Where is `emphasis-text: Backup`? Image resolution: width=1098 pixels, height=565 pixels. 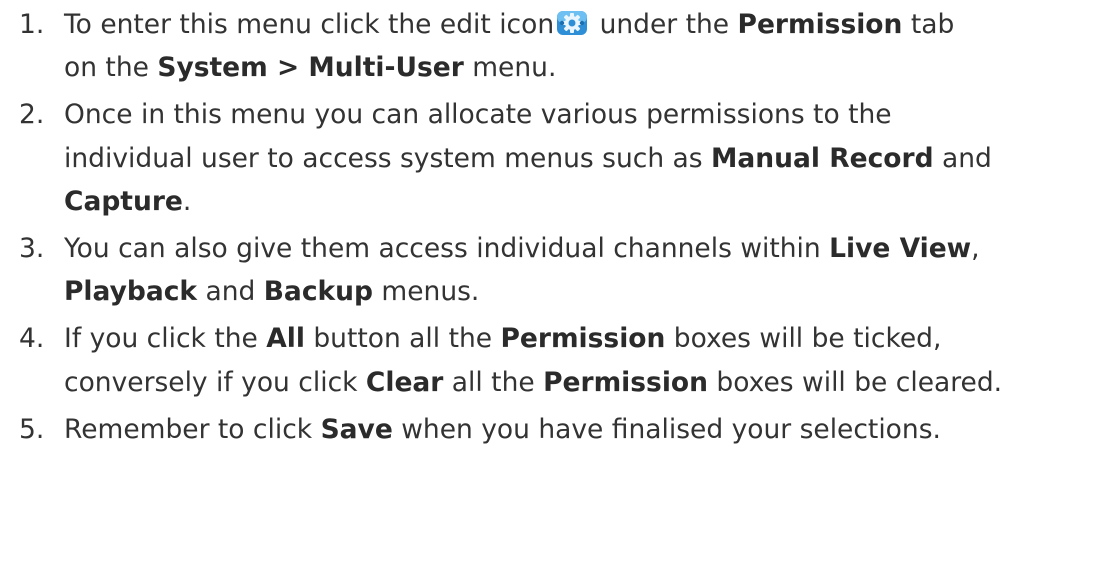 emphasis-text: Backup is located at coordinates (318, 292).